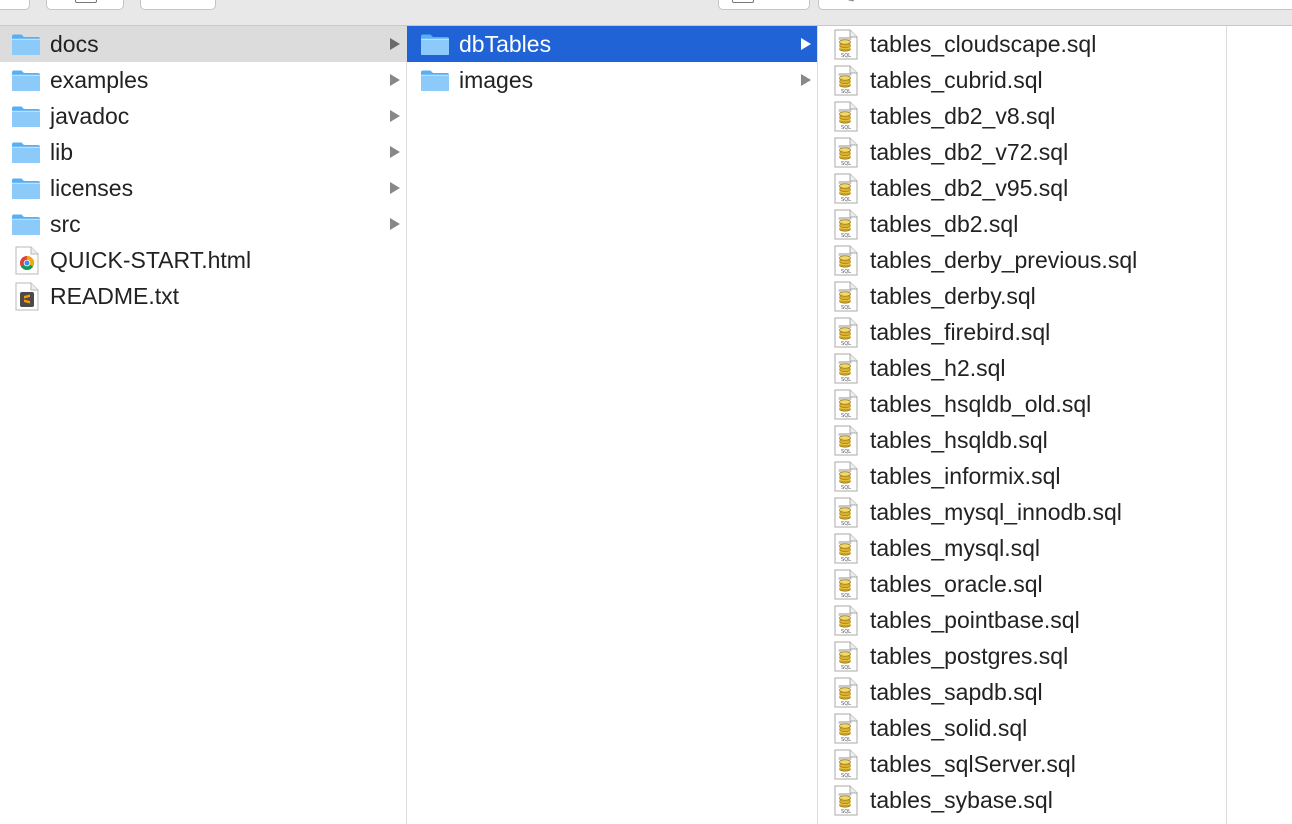  What do you see at coordinates (961, 800) in the screenshot?
I see `item-label: tables_sybase.sql` at bounding box center [961, 800].